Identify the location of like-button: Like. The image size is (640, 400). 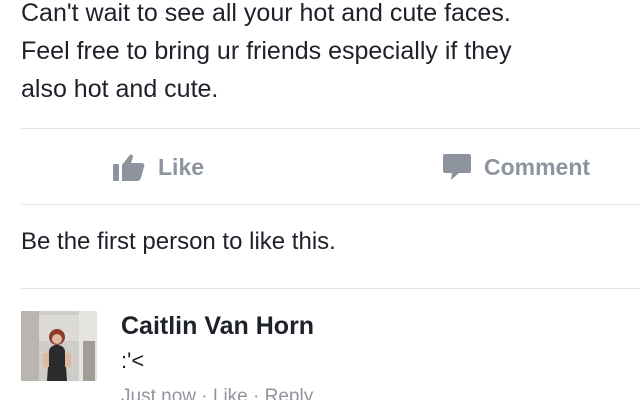
(158, 167).